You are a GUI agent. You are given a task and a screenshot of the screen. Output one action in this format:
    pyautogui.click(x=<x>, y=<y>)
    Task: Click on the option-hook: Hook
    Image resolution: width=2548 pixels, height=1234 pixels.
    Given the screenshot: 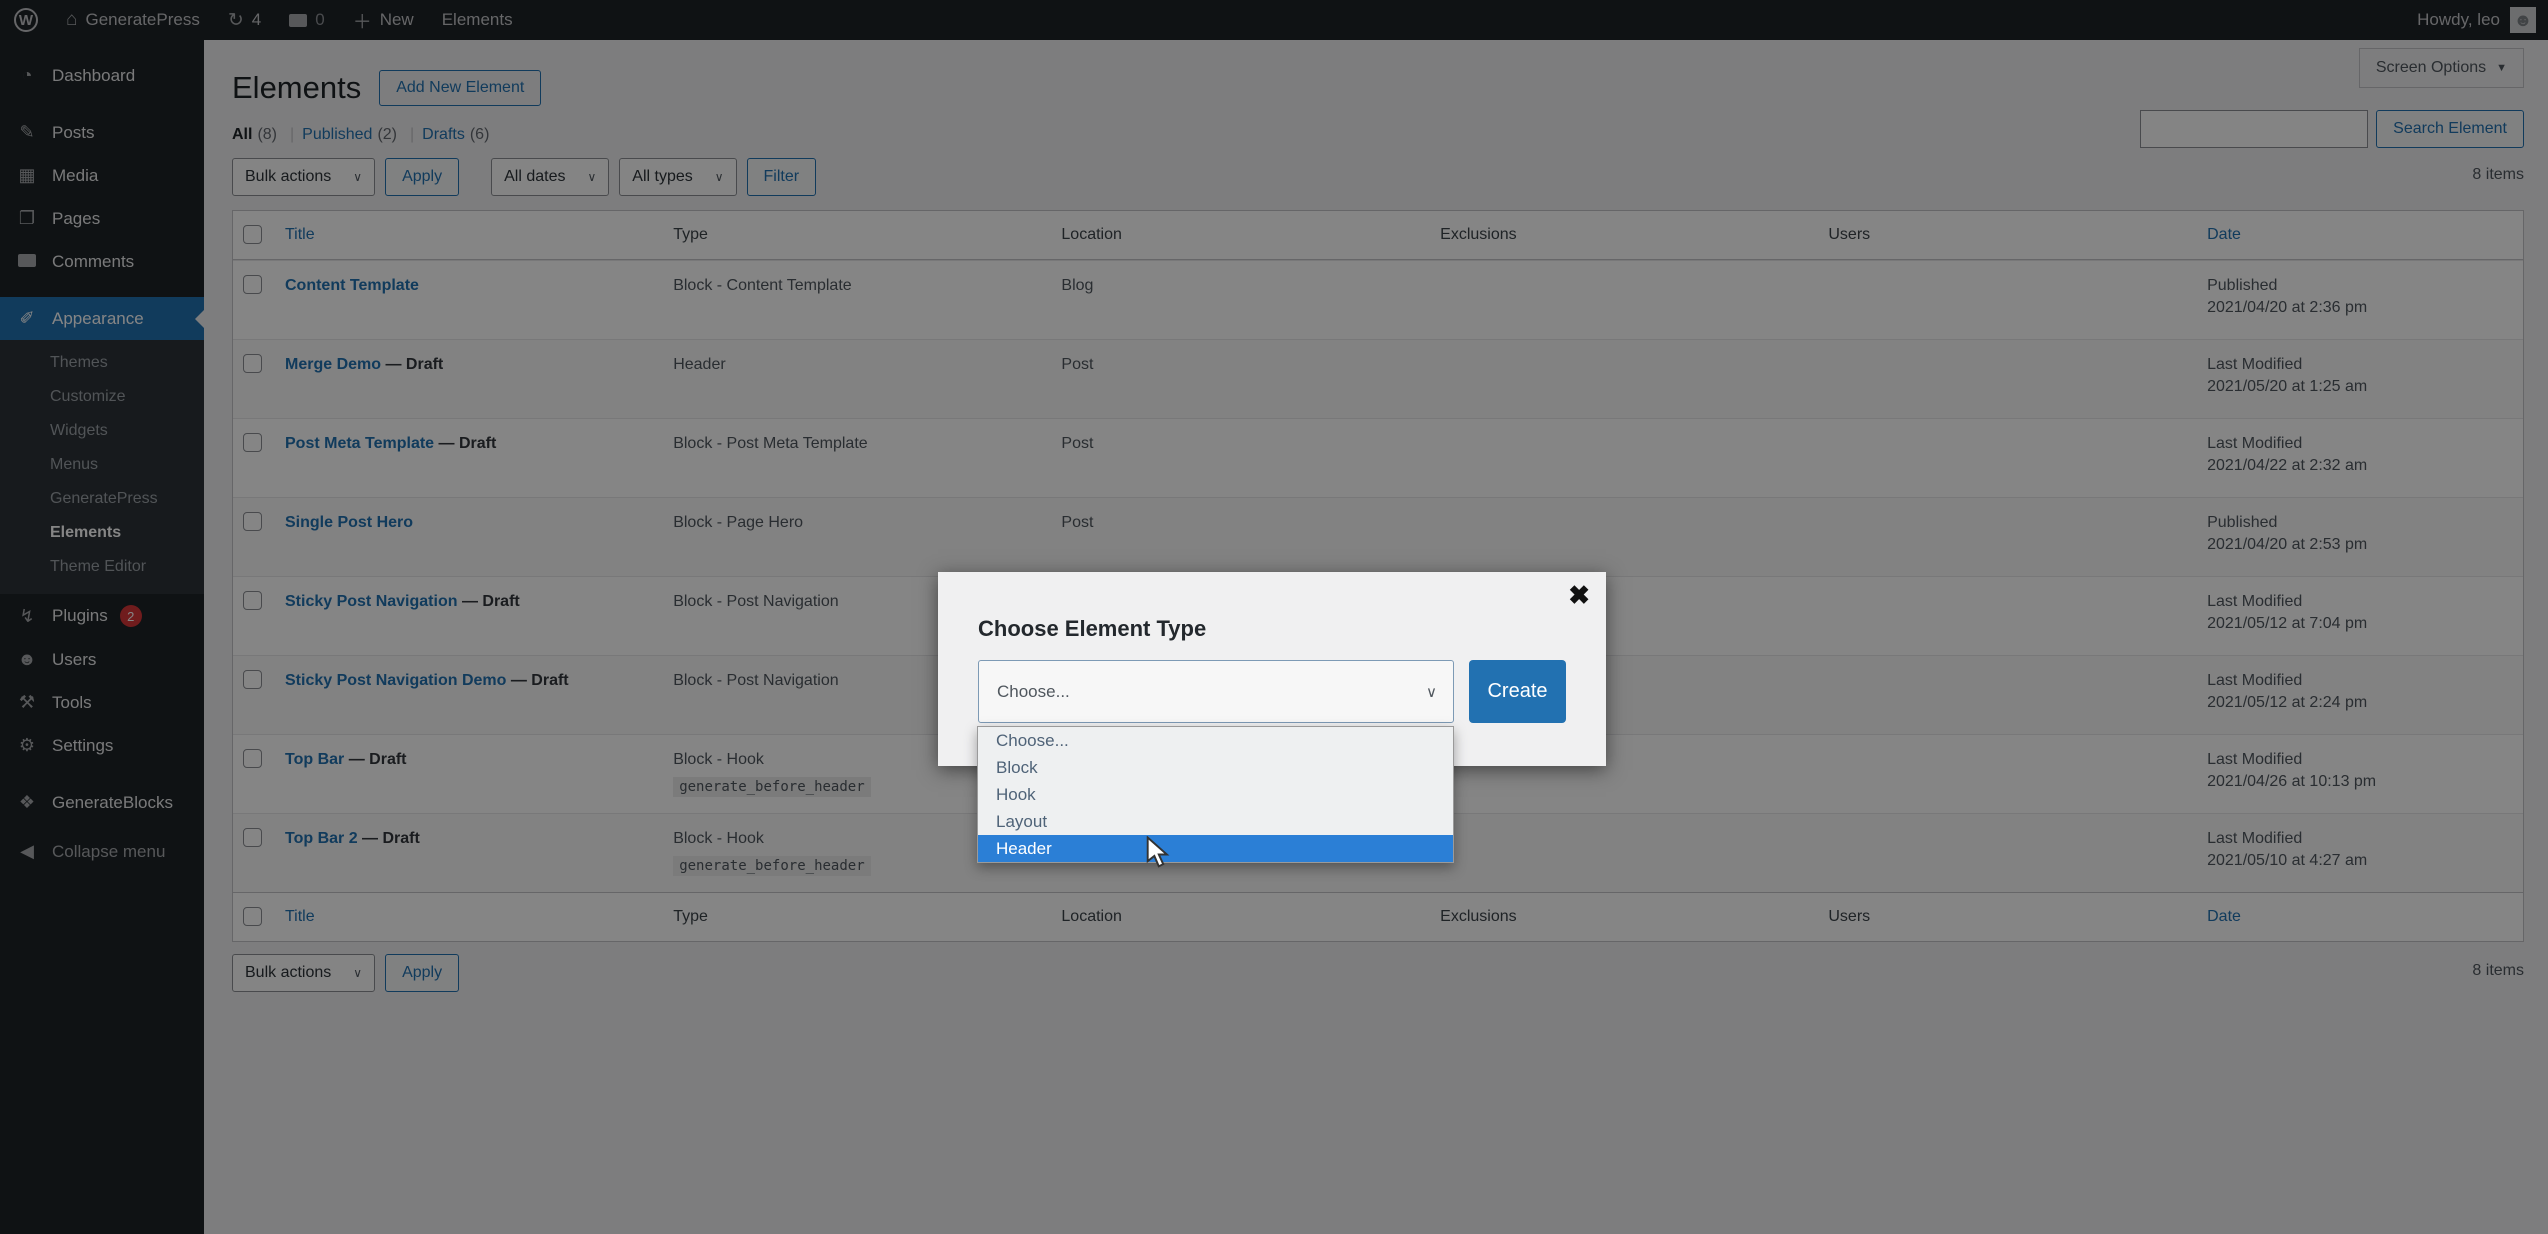 What is the action you would take?
    pyautogui.click(x=1215, y=794)
    